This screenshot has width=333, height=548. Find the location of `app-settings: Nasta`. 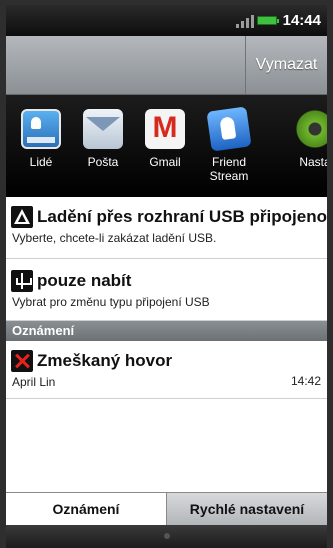

app-settings: Nasta is located at coordinates (305, 139).